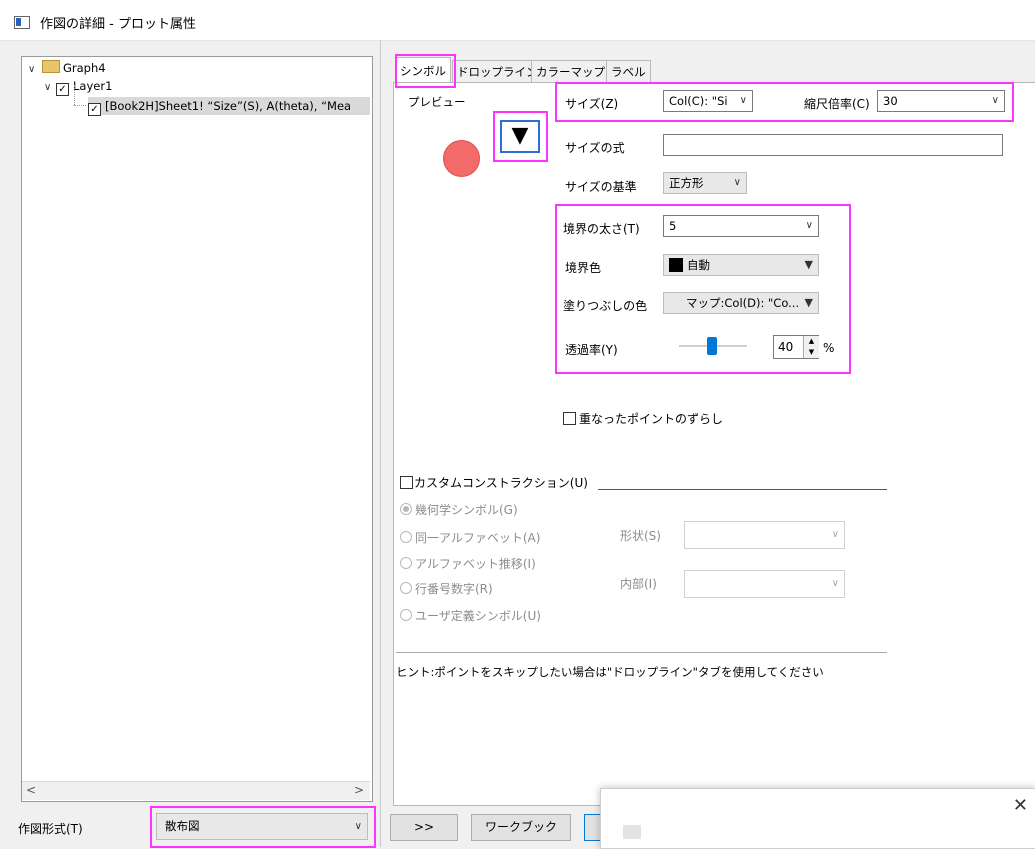 Image resolution: width=1035 pixels, height=849 pixels. What do you see at coordinates (423, 70) in the screenshot?
I see `tab-symbol: シンボル` at bounding box center [423, 70].